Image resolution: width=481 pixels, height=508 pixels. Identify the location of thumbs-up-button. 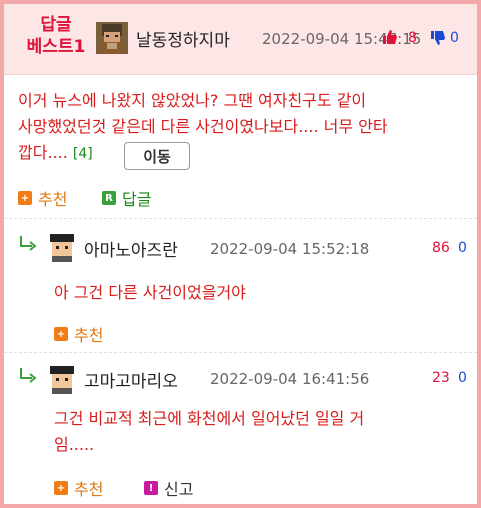
(390, 39).